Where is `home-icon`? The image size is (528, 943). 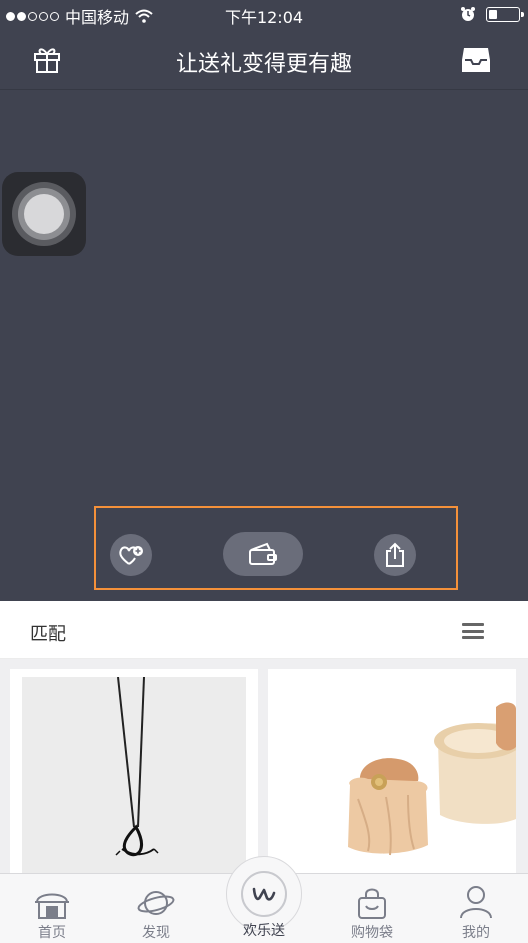 home-icon is located at coordinates (52, 906).